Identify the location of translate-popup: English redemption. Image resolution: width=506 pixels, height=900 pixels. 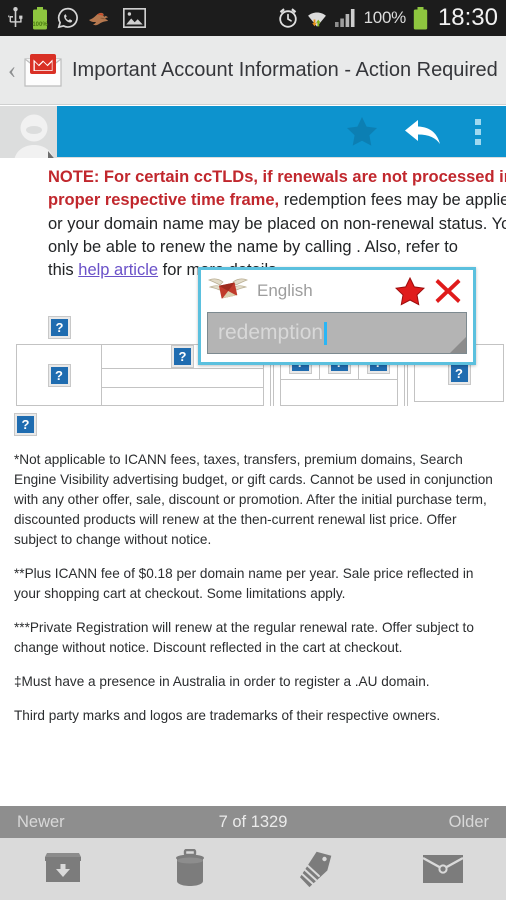
(337, 316).